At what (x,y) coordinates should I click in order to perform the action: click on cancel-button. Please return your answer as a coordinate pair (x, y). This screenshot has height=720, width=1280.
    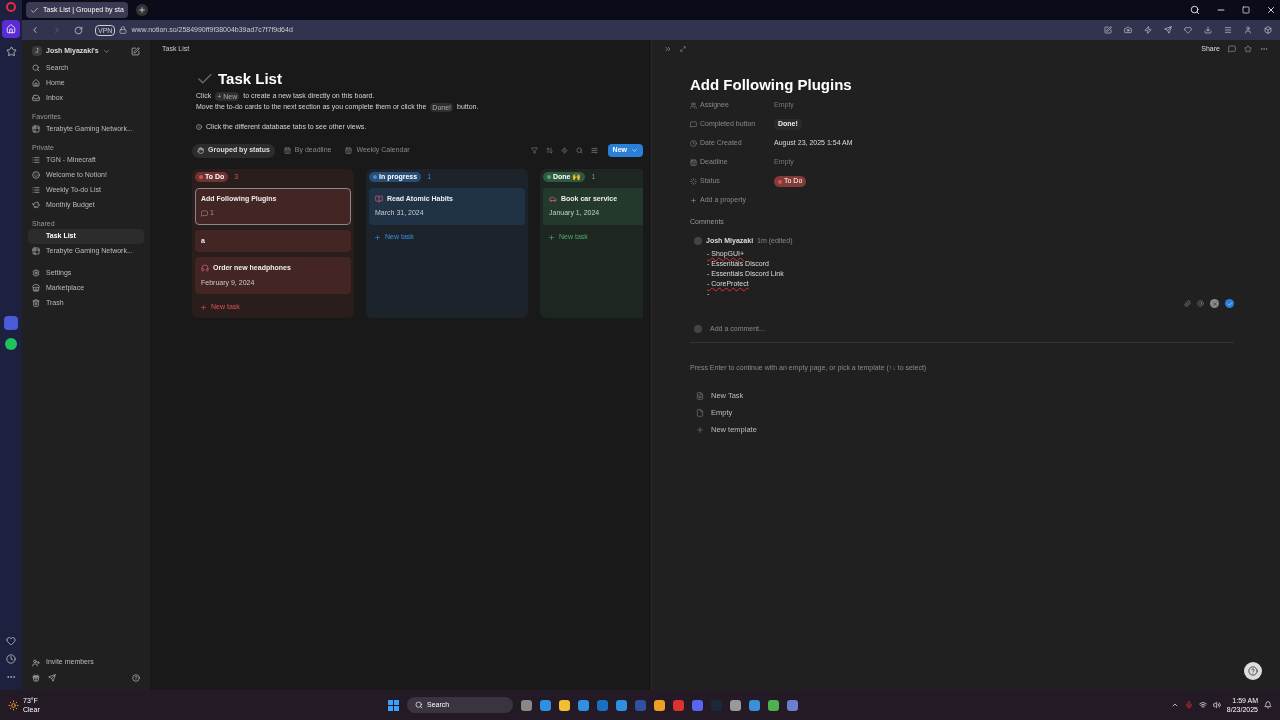
    Looking at the image, I should click on (1214, 303).